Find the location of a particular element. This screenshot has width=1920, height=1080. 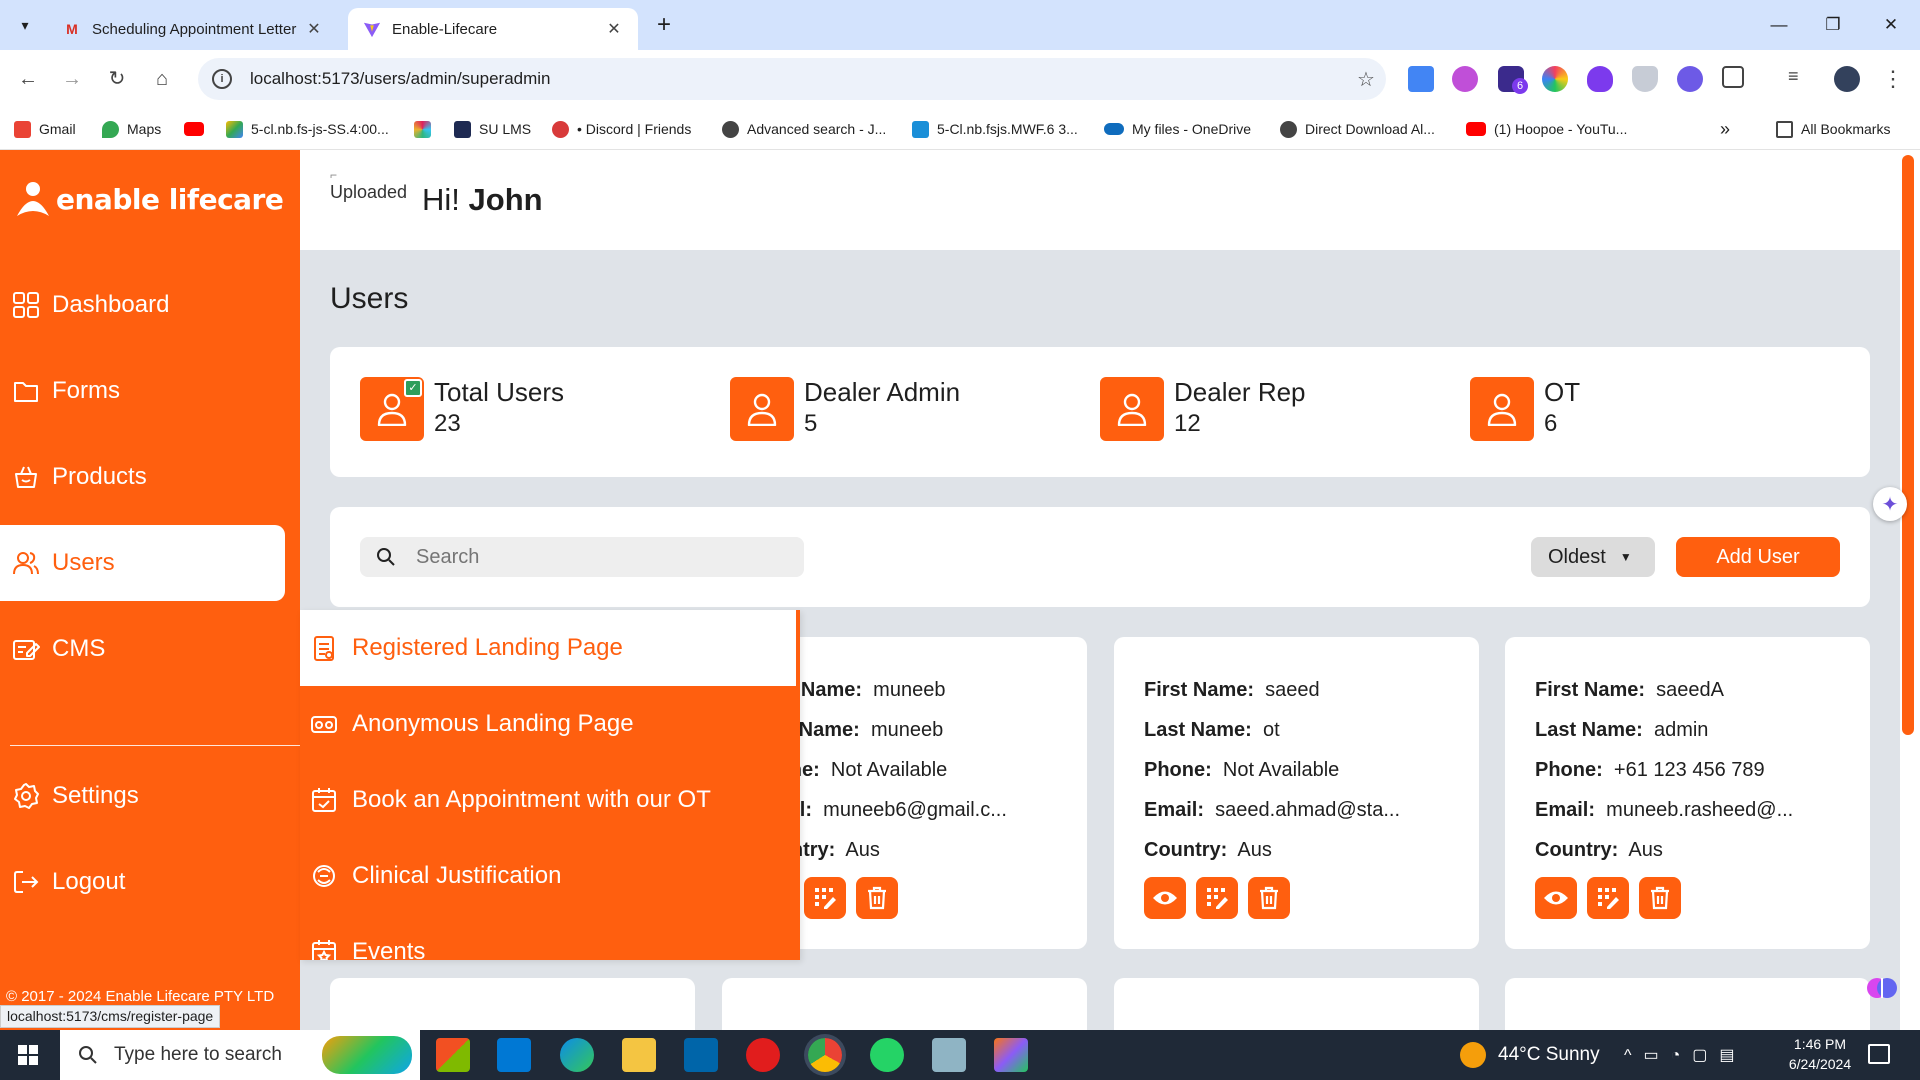

bookmark-gmail: Gmail is located at coordinates (45, 129).